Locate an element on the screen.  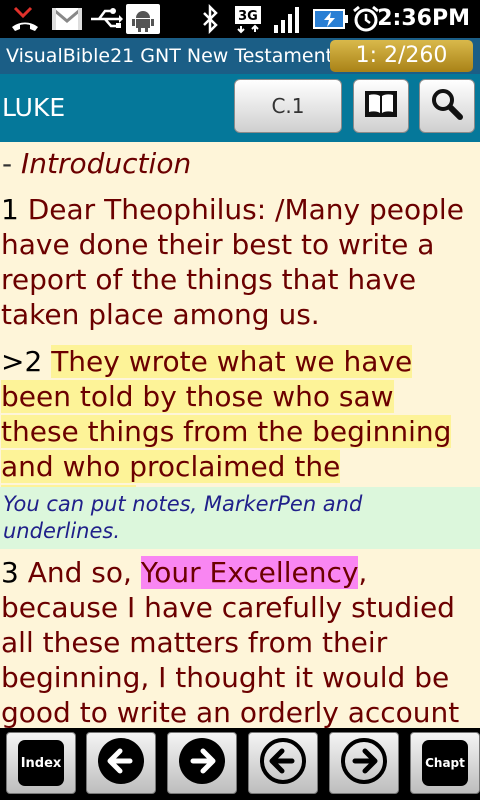
gmail-icon is located at coordinates (67, 19).